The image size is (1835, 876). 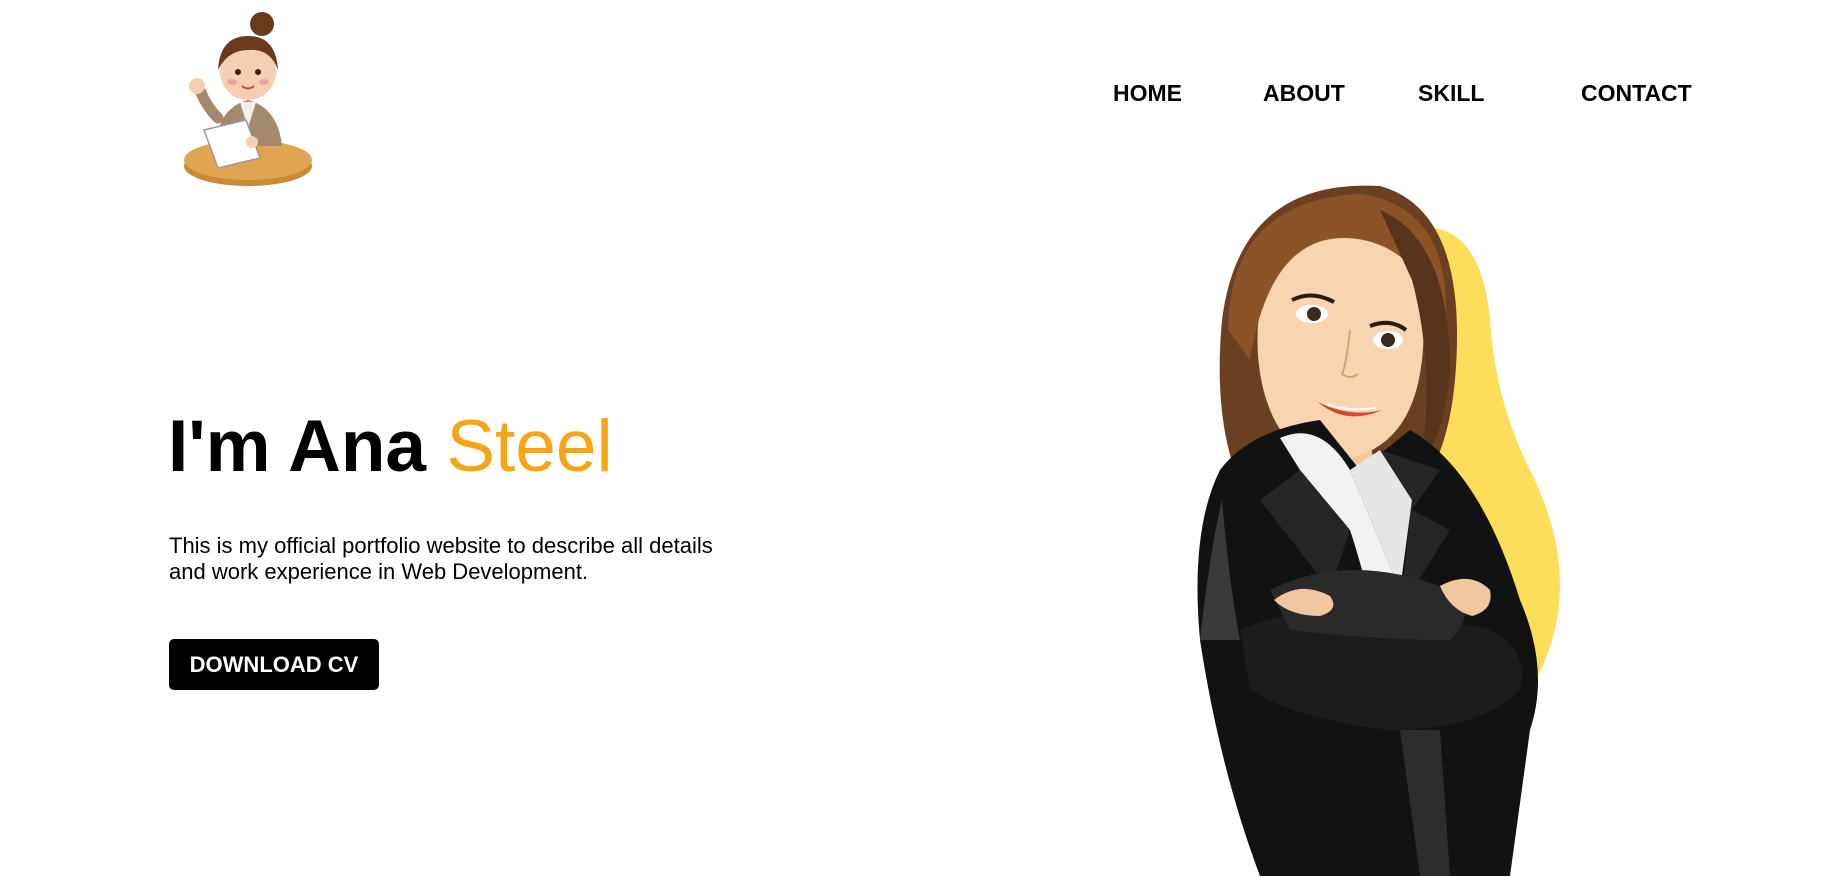 What do you see at coordinates (307, 446) in the screenshot?
I see `hero-title-main: I'm Ana` at bounding box center [307, 446].